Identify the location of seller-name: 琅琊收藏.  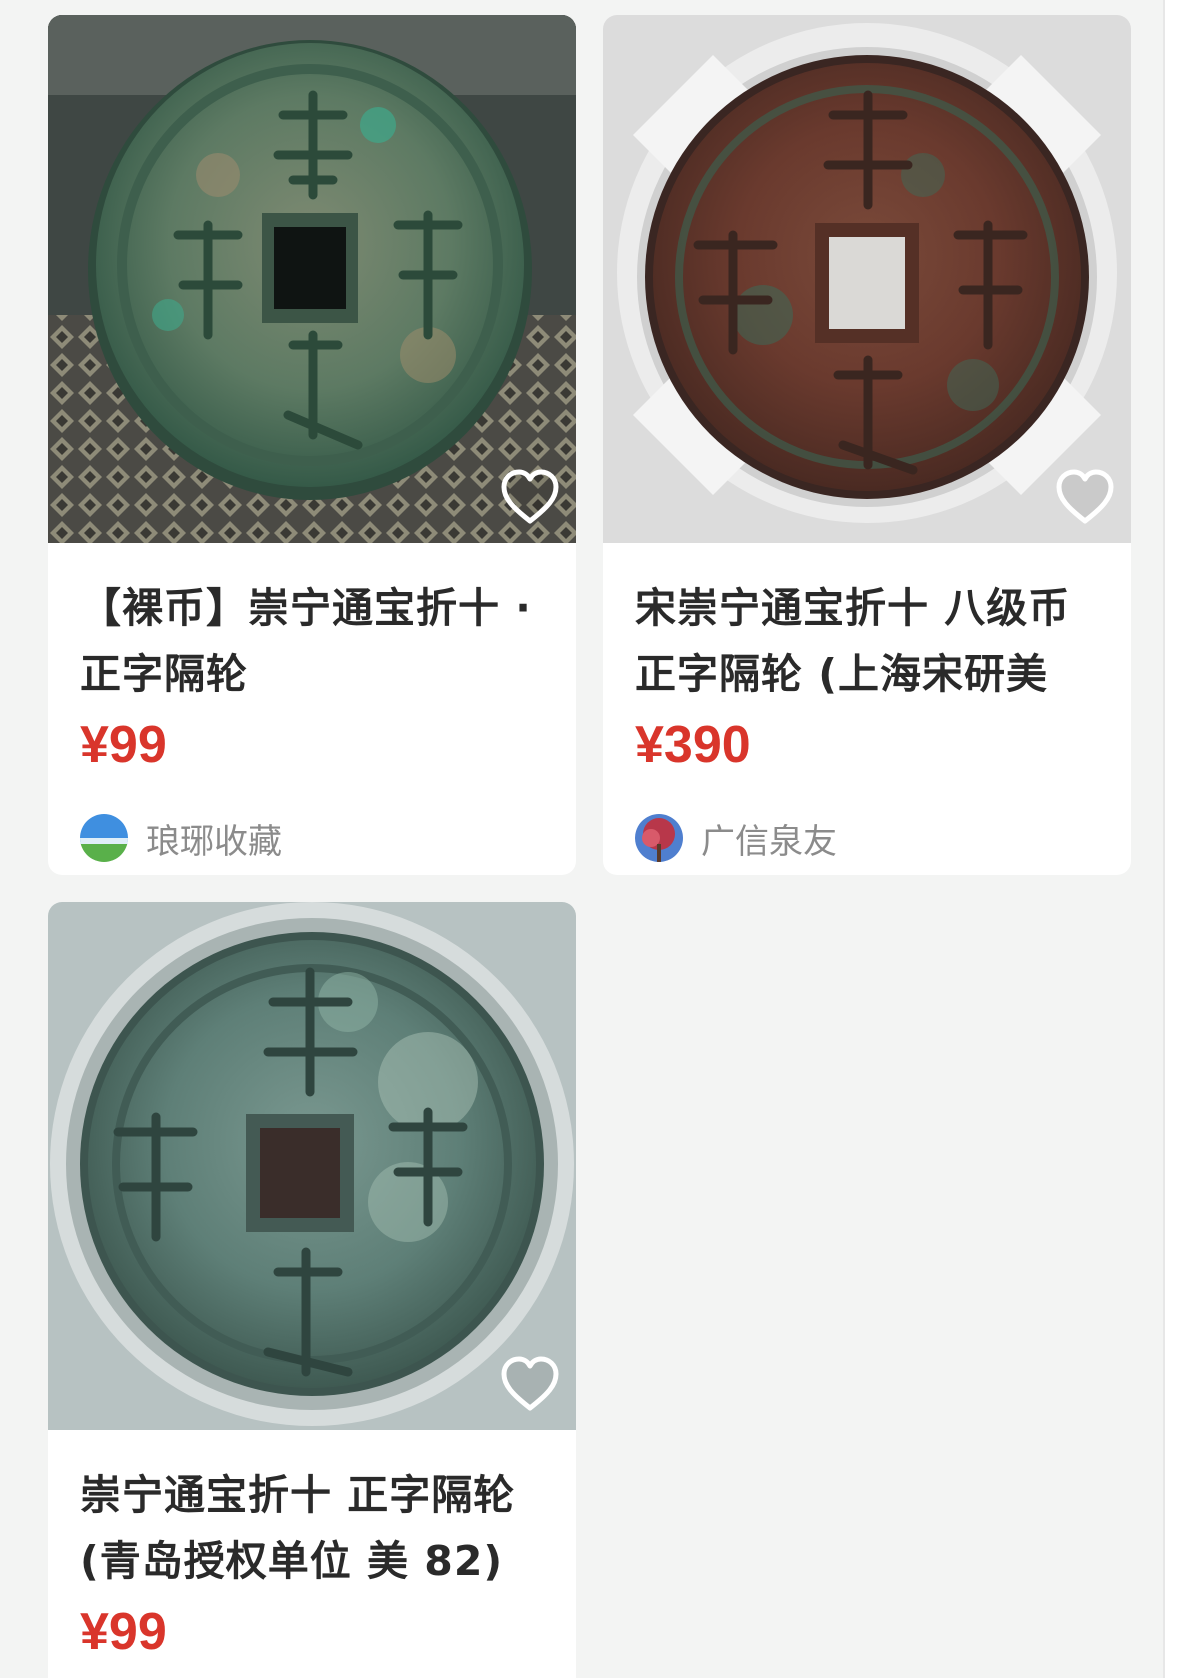
(214, 841).